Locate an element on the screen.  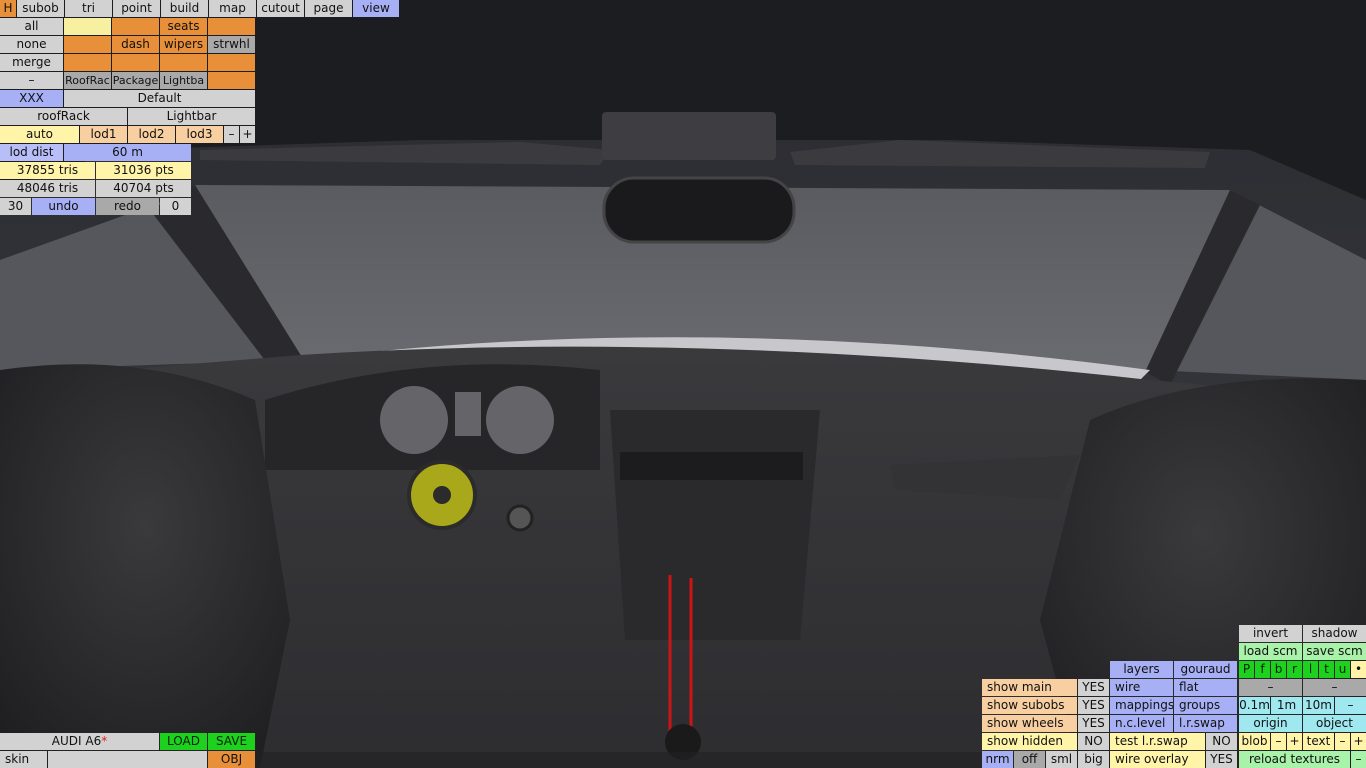
reload-textures-button: reload textures is located at coordinates (1294, 759).